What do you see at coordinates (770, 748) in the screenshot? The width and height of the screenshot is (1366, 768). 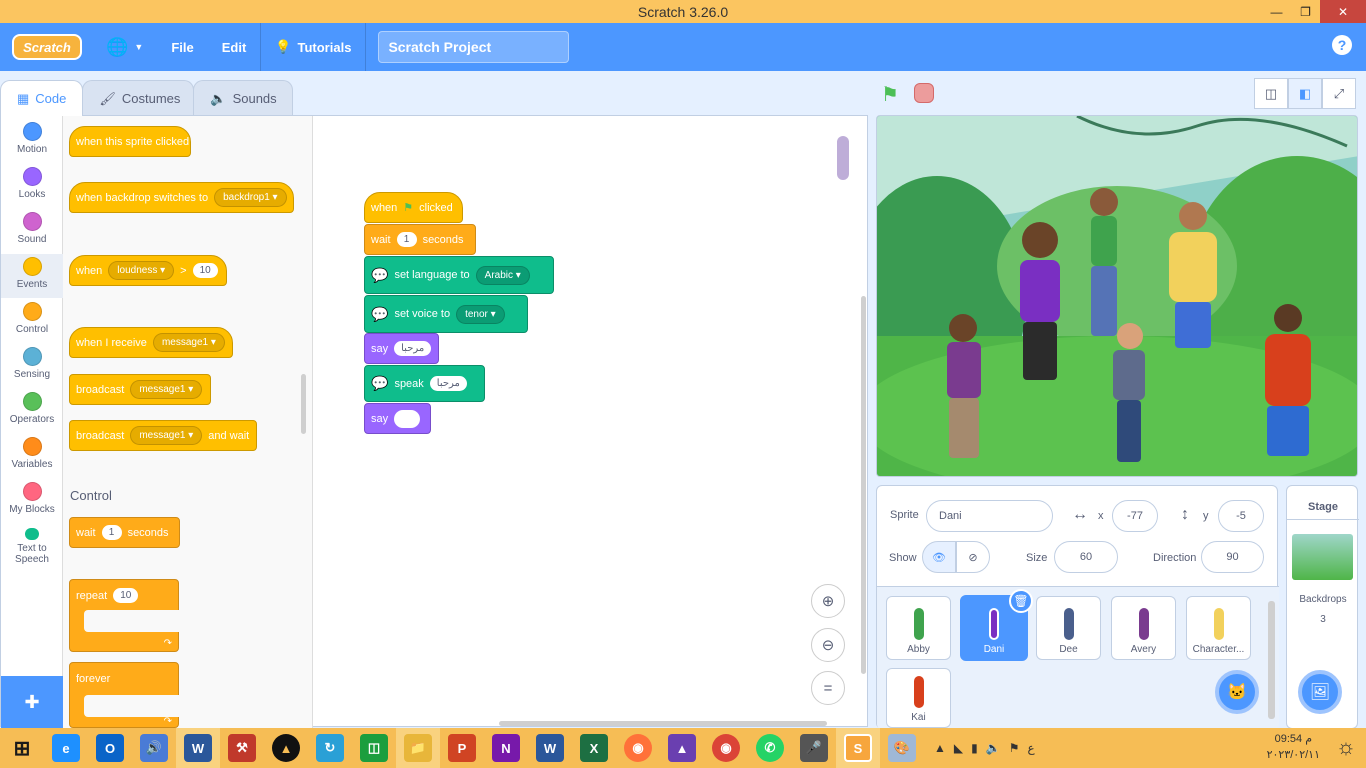 I see `taskbar-whatsapp: ✆` at bounding box center [770, 748].